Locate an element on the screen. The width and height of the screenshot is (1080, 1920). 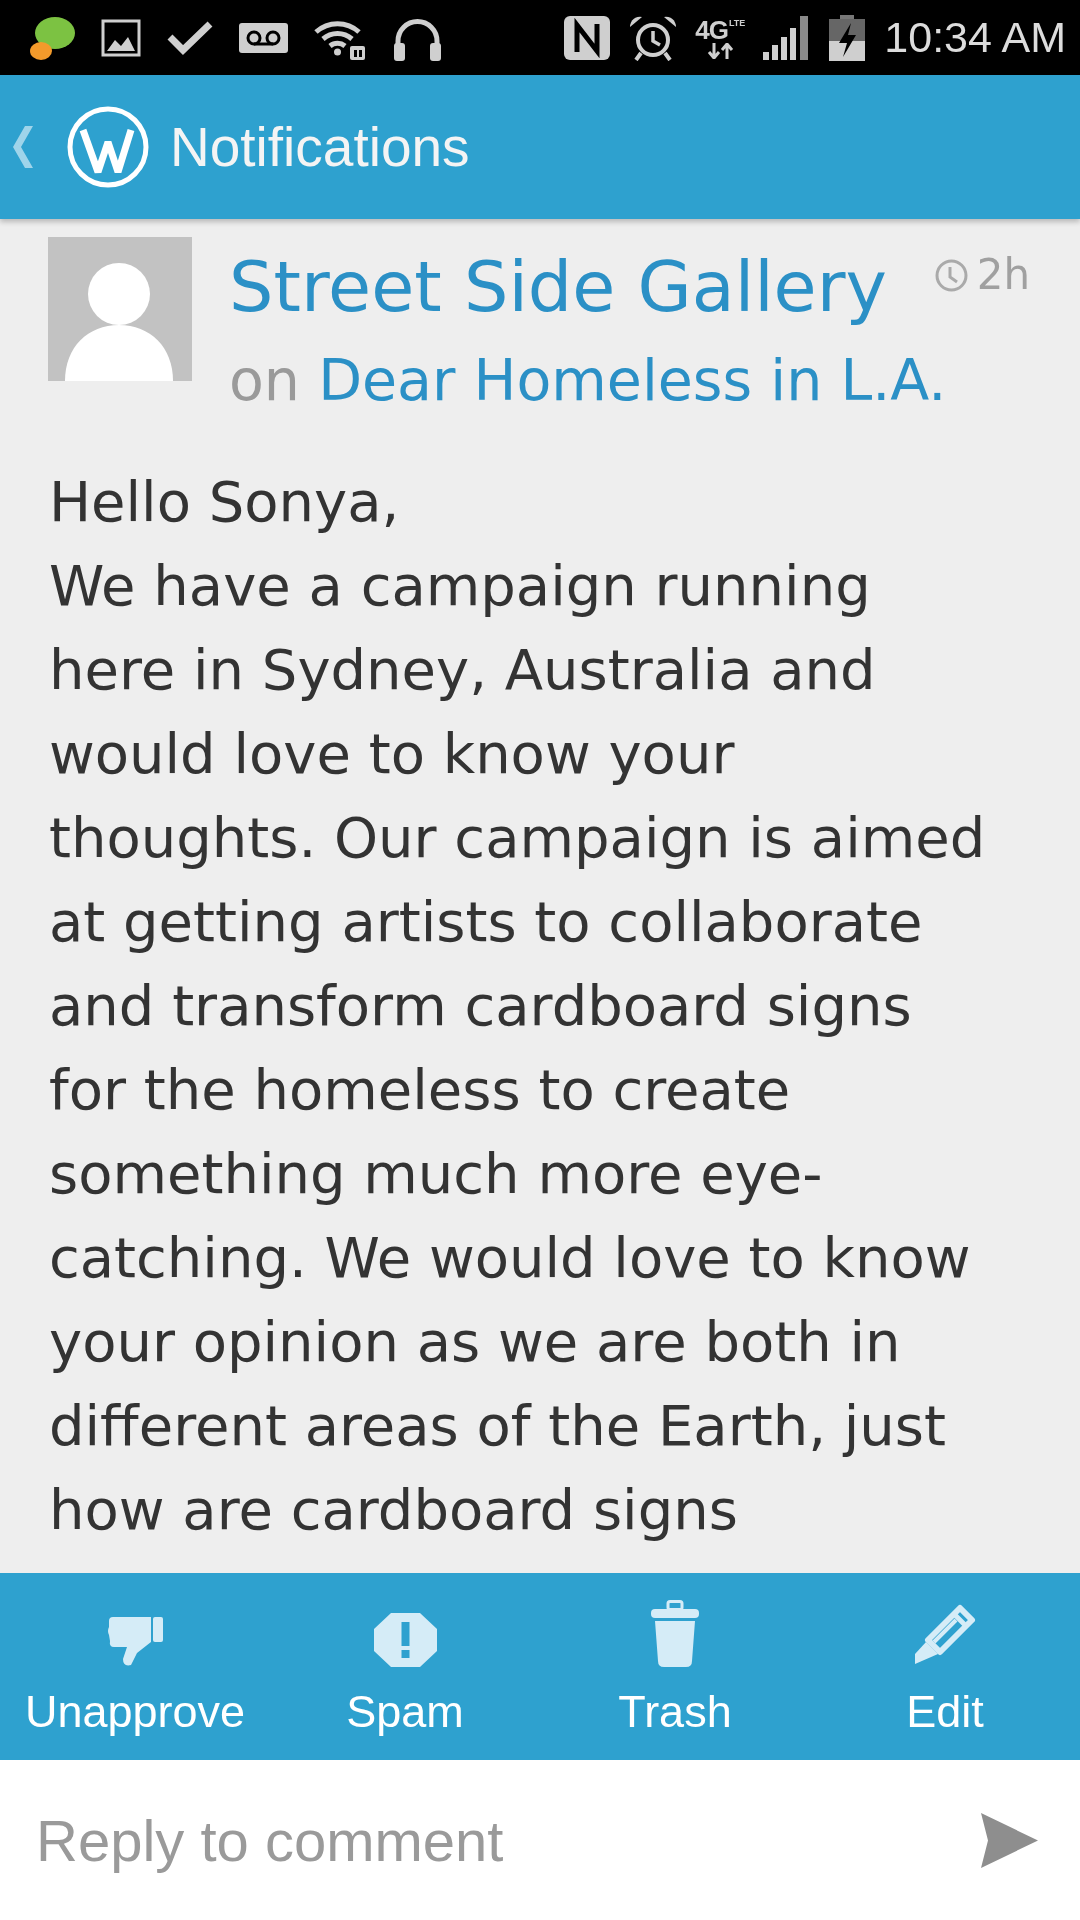
send-button is located at coordinates (1020, 1840).